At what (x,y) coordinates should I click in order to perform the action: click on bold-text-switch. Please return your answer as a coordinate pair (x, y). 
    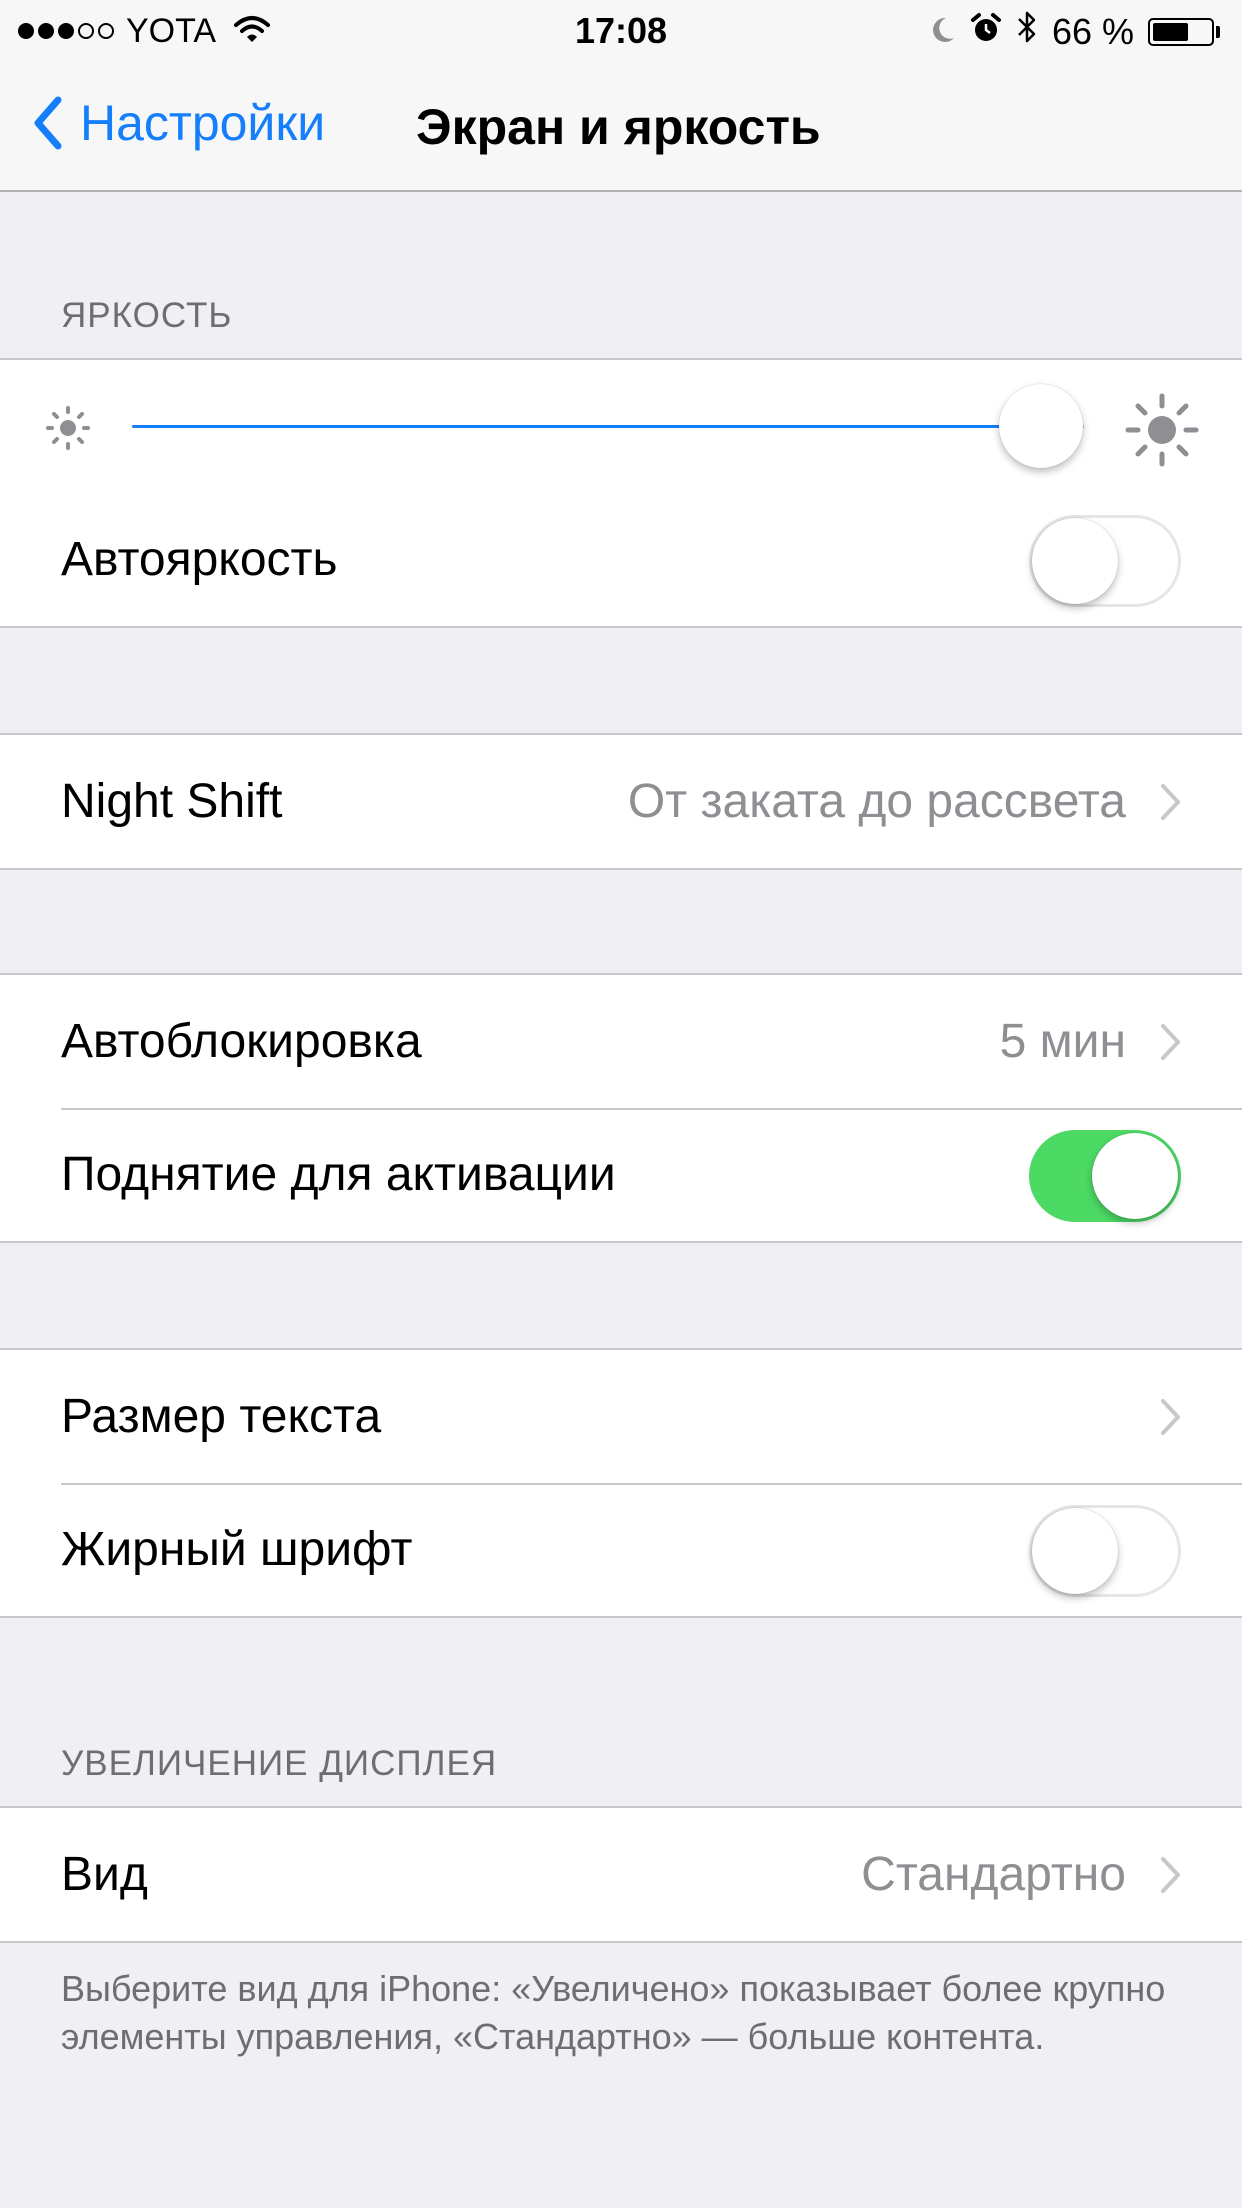
    Looking at the image, I should click on (1105, 1551).